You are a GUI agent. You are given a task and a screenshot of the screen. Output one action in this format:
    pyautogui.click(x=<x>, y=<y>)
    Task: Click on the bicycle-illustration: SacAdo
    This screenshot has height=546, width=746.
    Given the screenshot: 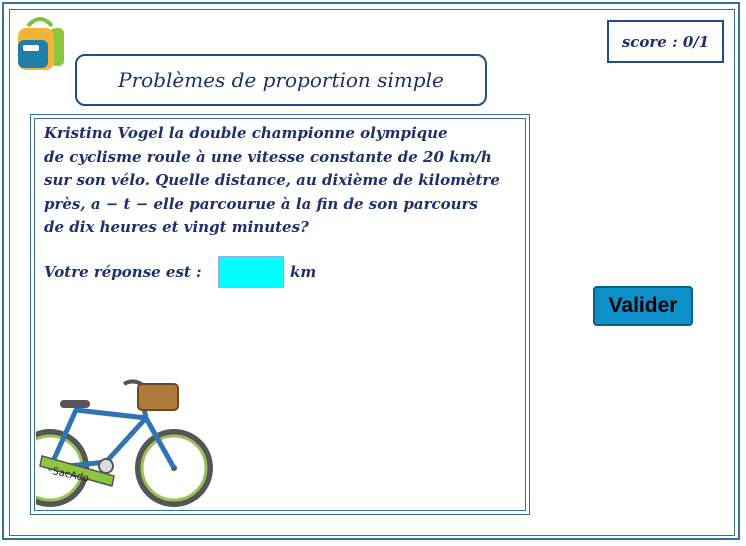 What is the action you would take?
    pyautogui.click(x=124, y=443)
    